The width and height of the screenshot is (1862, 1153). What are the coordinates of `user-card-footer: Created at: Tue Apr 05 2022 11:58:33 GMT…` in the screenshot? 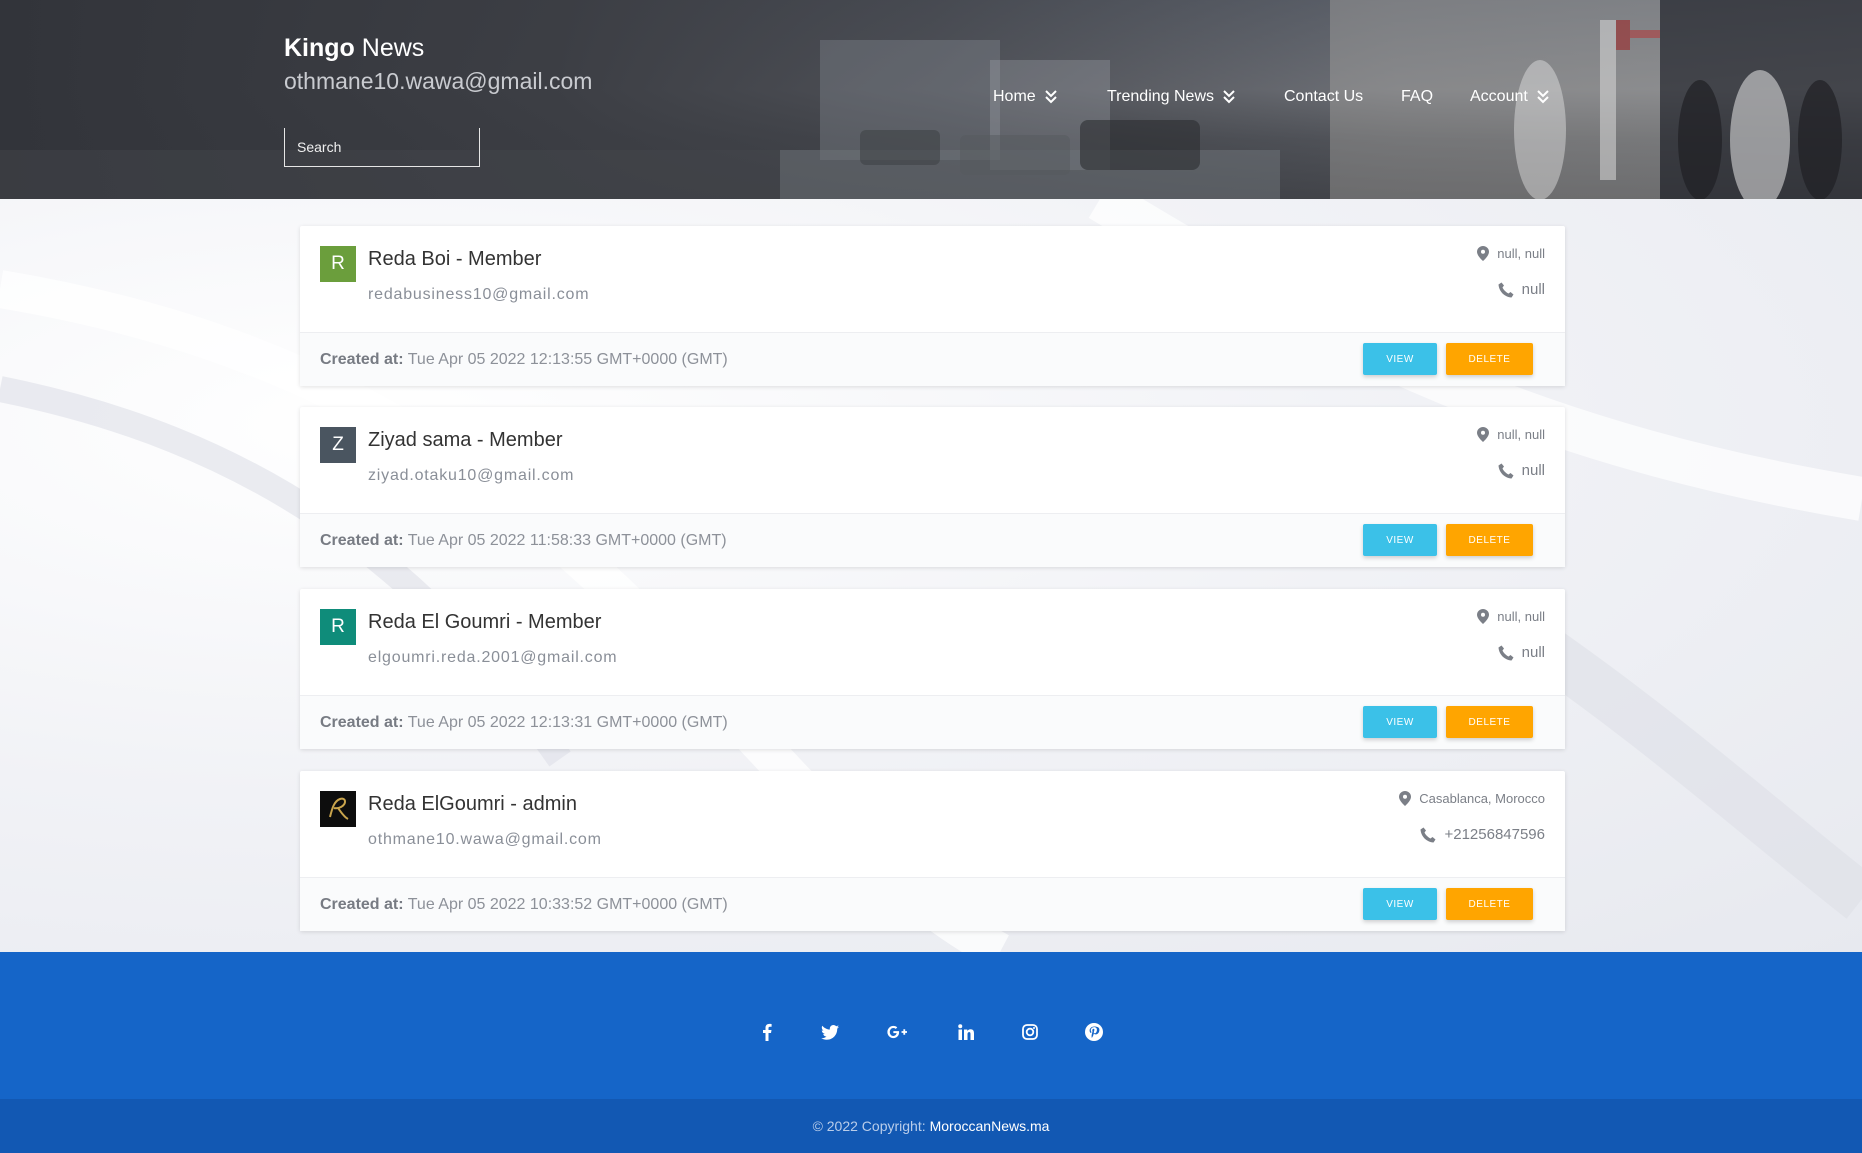 It's located at (932, 540).